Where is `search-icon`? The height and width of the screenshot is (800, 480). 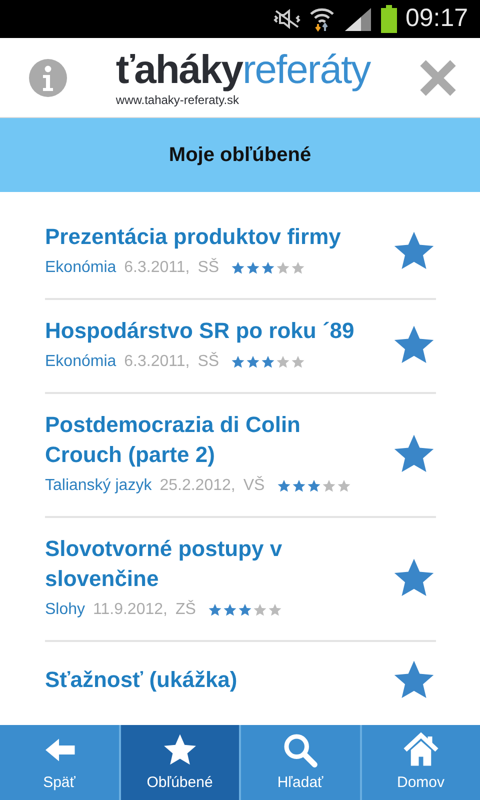 search-icon is located at coordinates (300, 750).